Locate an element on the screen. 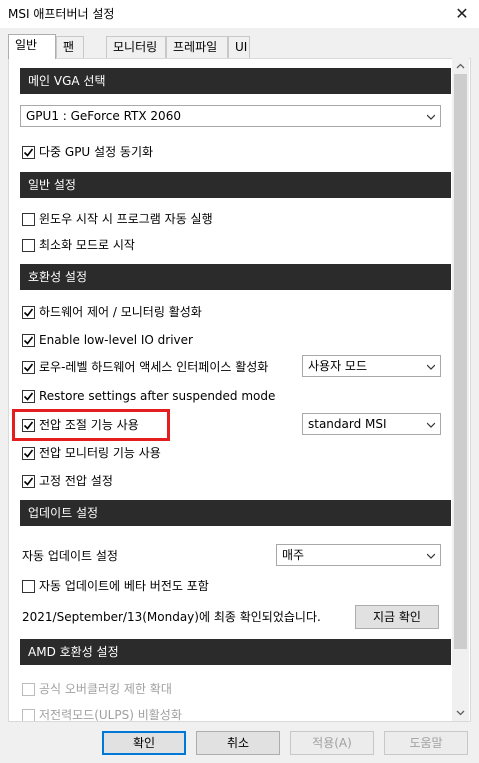  scroll-up-icon is located at coordinates (460, 66).